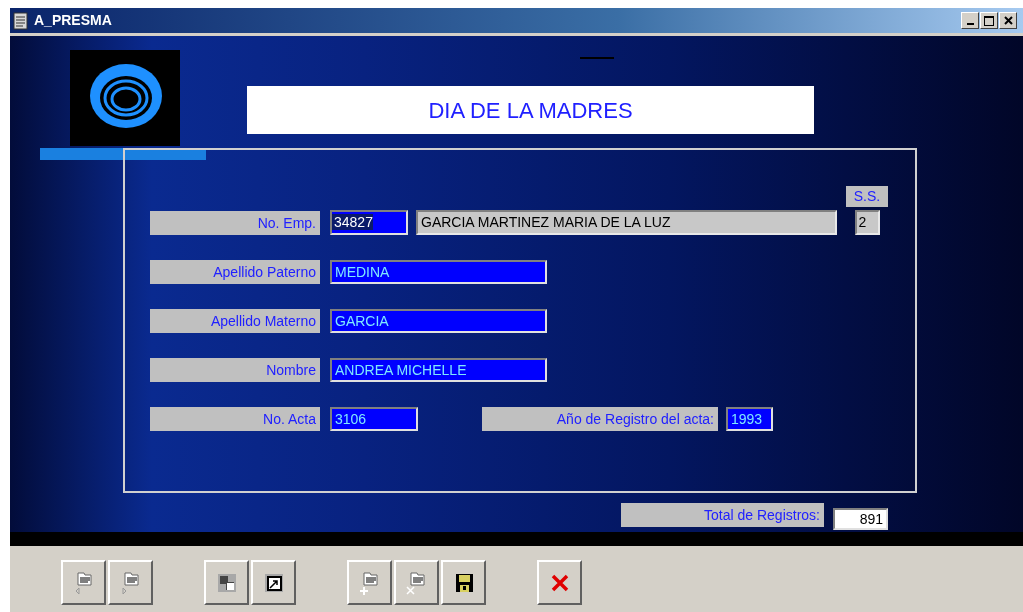 The width and height of the screenshot is (1023, 612). Describe the element at coordinates (867, 196) in the screenshot. I see `ss-label: S.S.` at that location.